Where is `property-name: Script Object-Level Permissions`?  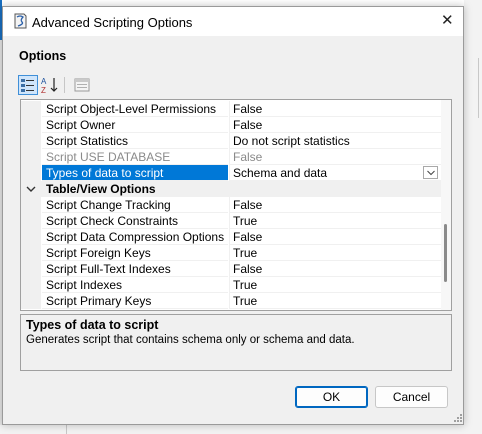 property-name: Script Object-Level Permissions is located at coordinates (135, 109).